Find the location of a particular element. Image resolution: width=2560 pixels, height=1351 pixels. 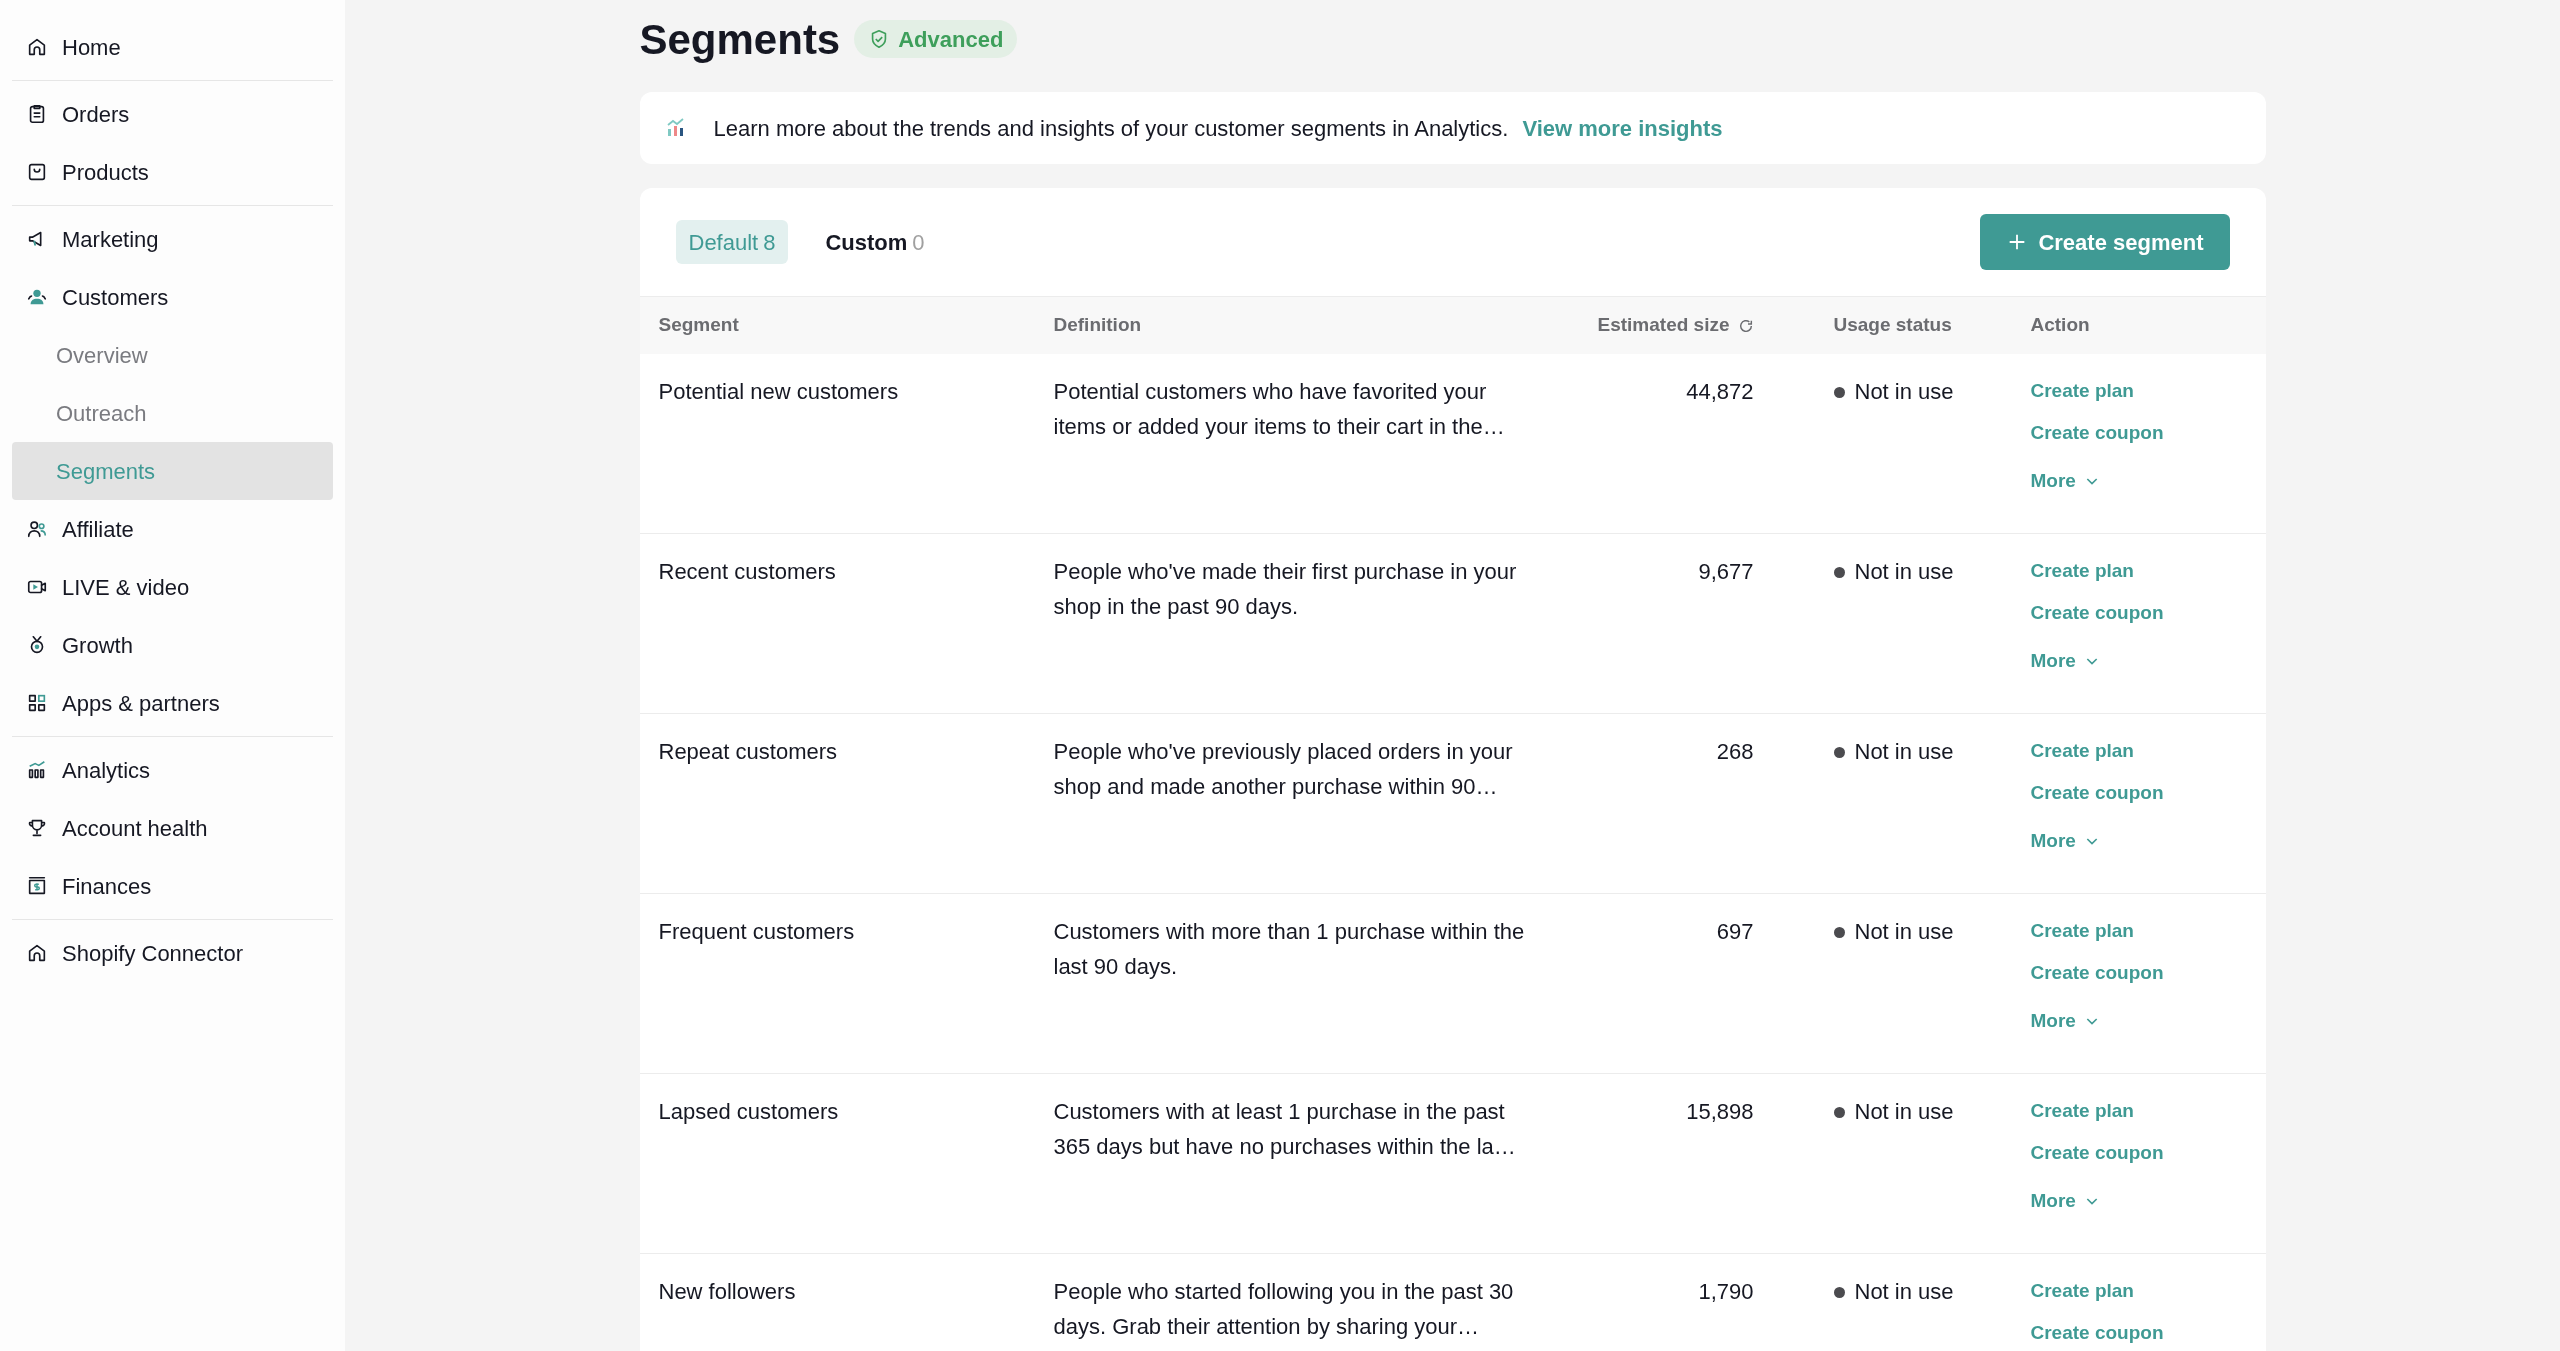

page-title: Segments is located at coordinates (740, 39).